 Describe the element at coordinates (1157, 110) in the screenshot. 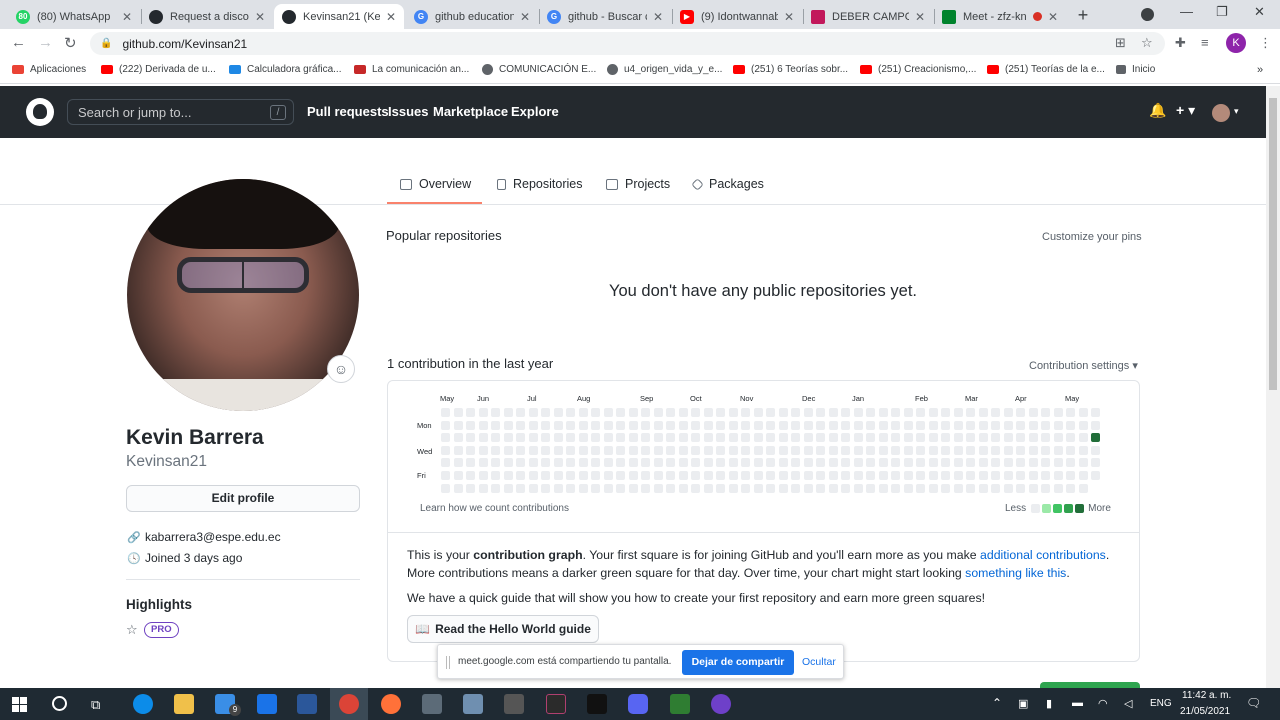

I see `notifications-bell-icon: 🔔` at that location.